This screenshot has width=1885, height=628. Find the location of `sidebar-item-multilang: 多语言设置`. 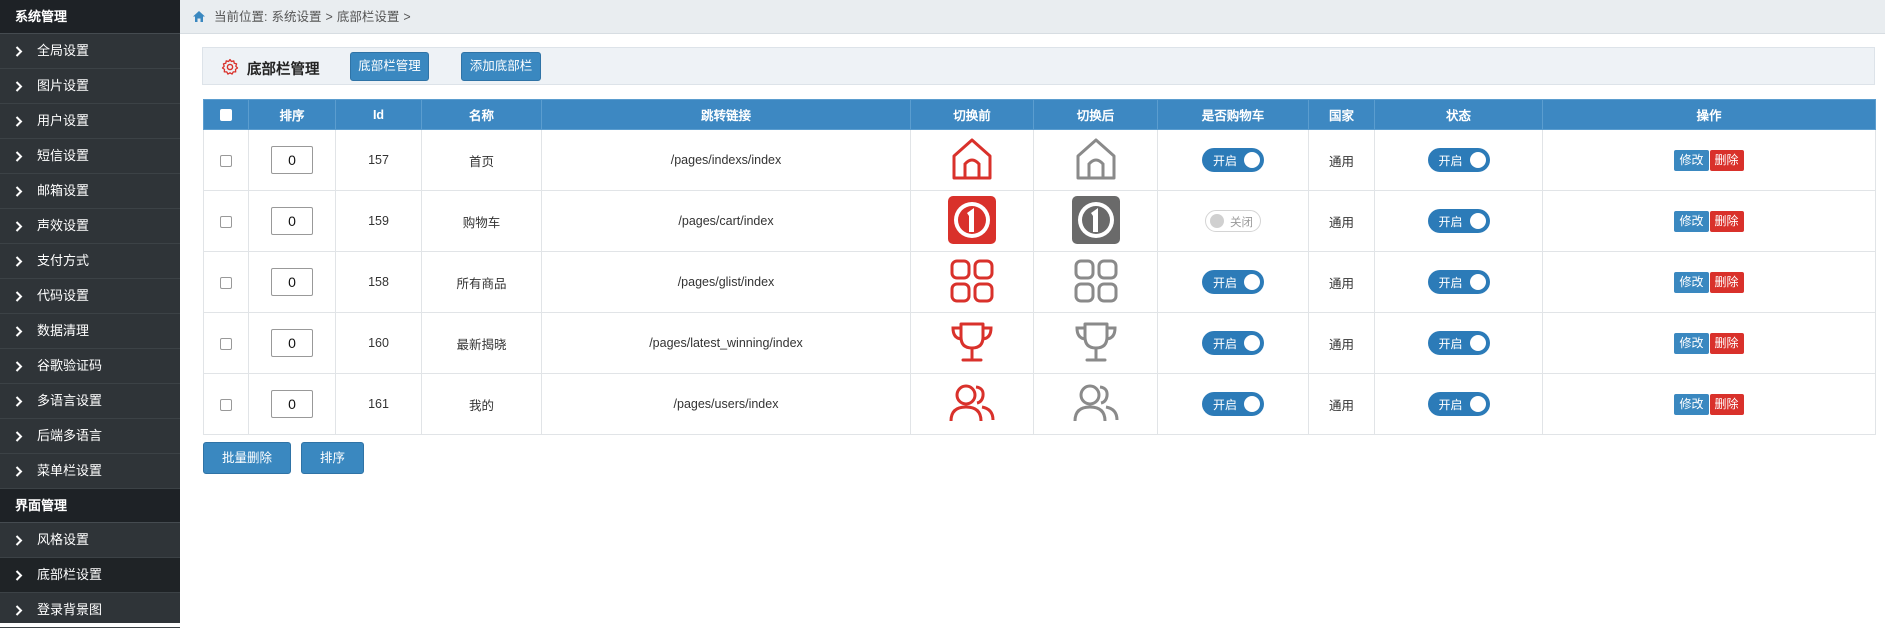

sidebar-item-multilang: 多语言设置 is located at coordinates (90, 401).